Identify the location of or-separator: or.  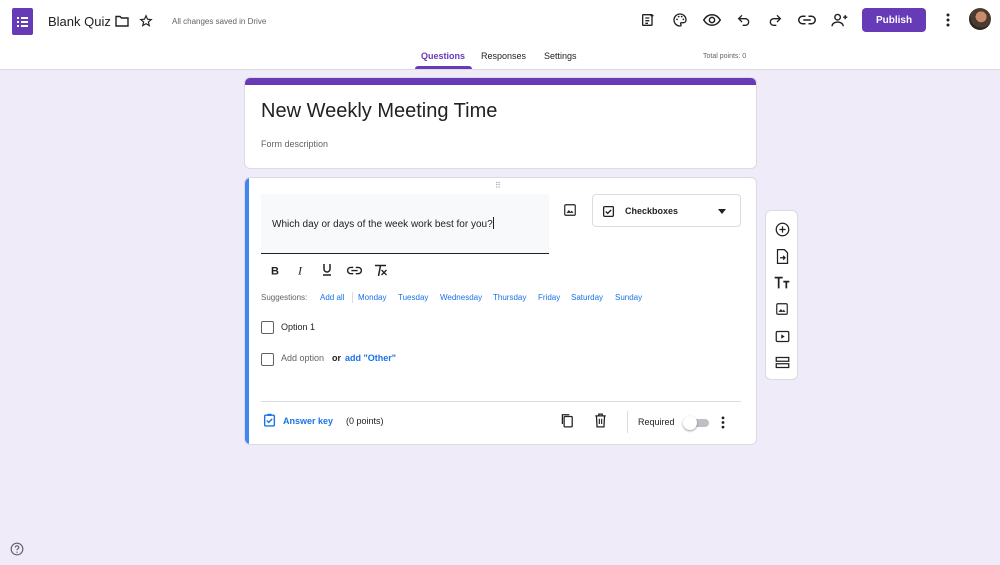
(336, 358).